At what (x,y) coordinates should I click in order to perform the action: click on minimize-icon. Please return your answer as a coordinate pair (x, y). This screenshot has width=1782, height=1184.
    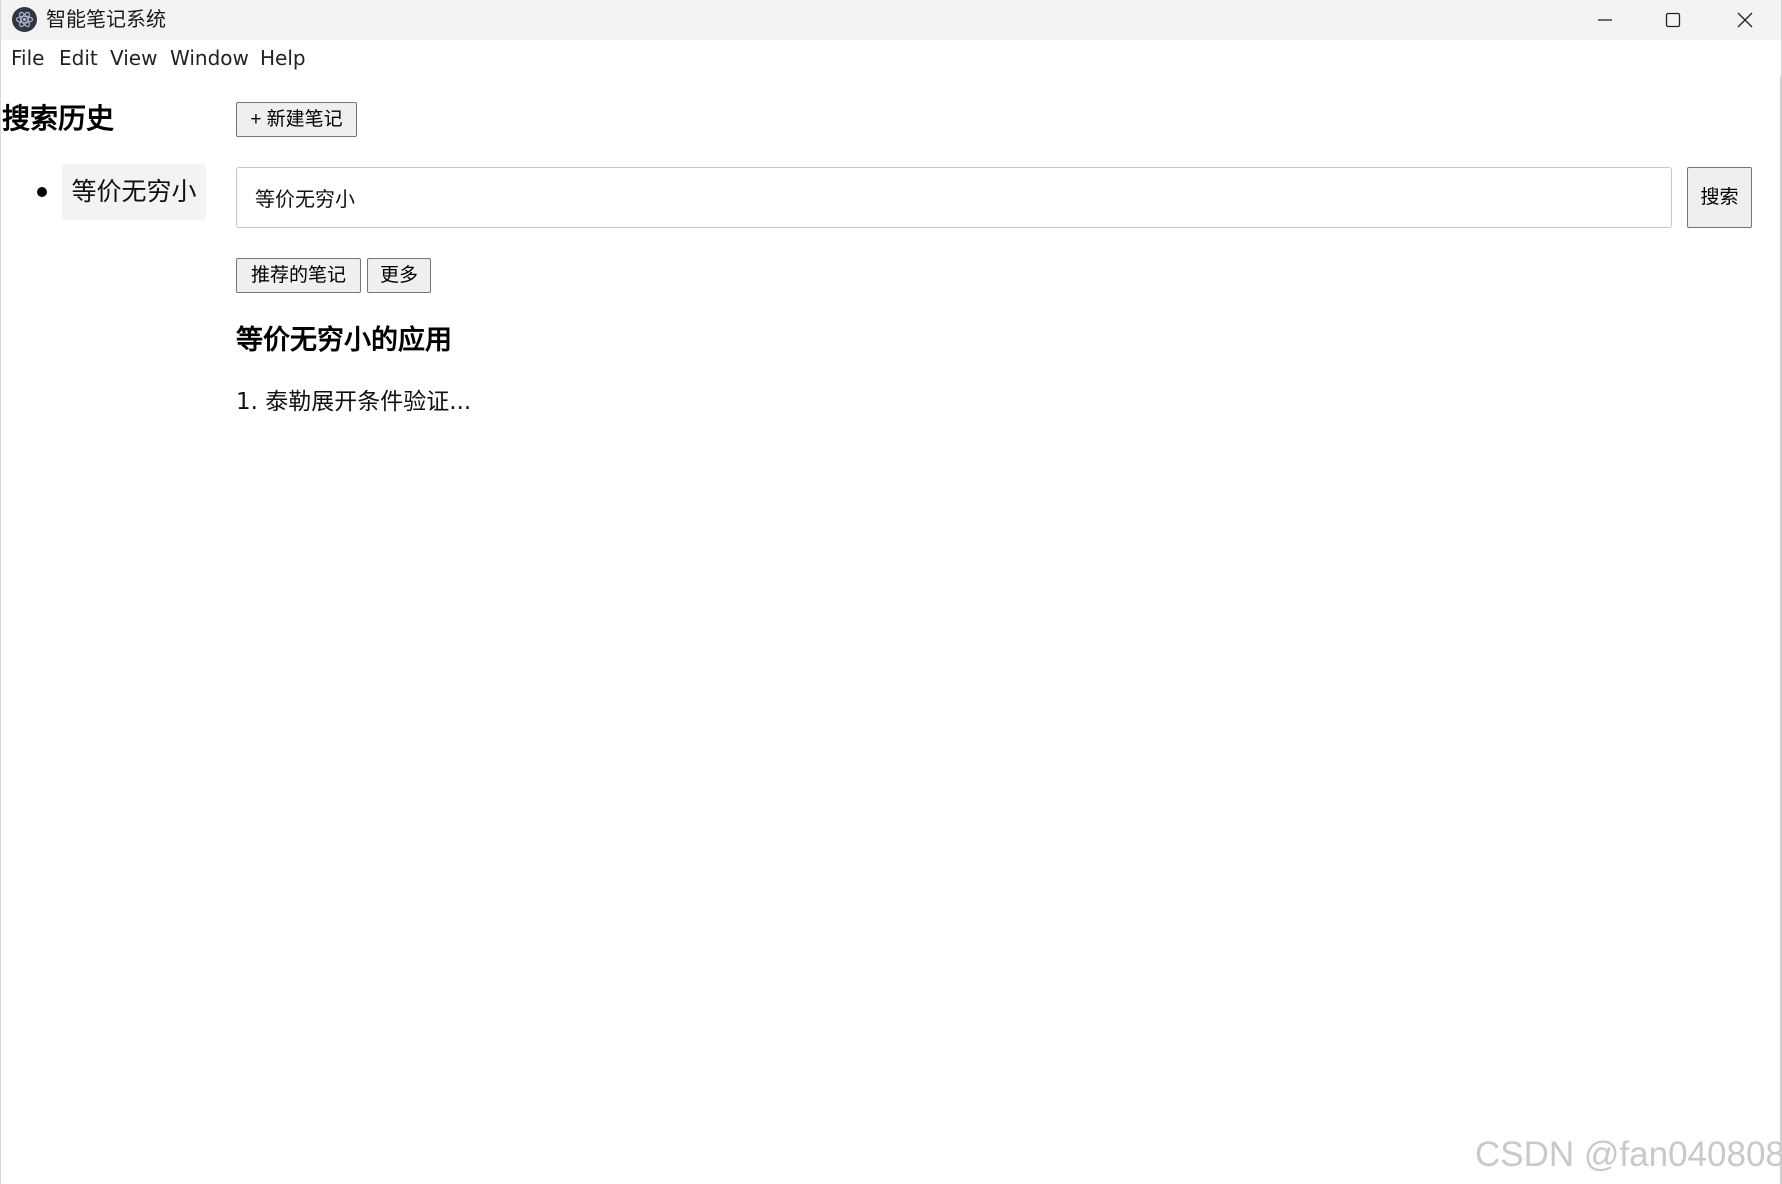
    Looking at the image, I should click on (1605, 20).